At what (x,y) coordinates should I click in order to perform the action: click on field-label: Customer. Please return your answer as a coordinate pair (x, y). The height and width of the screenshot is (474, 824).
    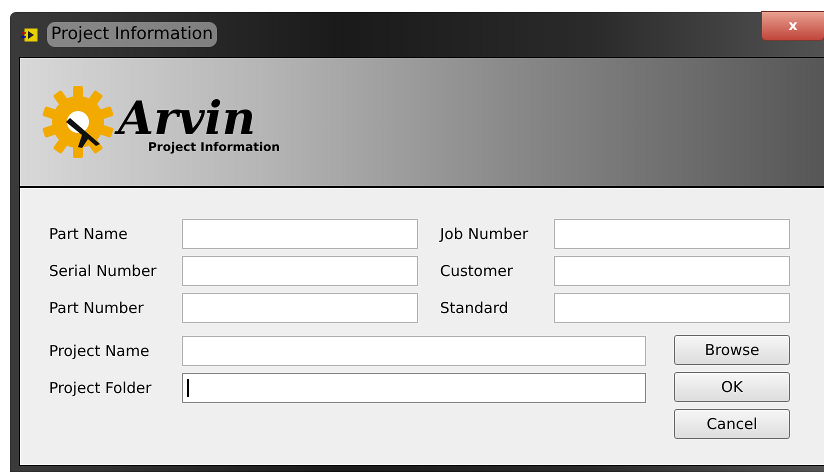
    Looking at the image, I should click on (477, 271).